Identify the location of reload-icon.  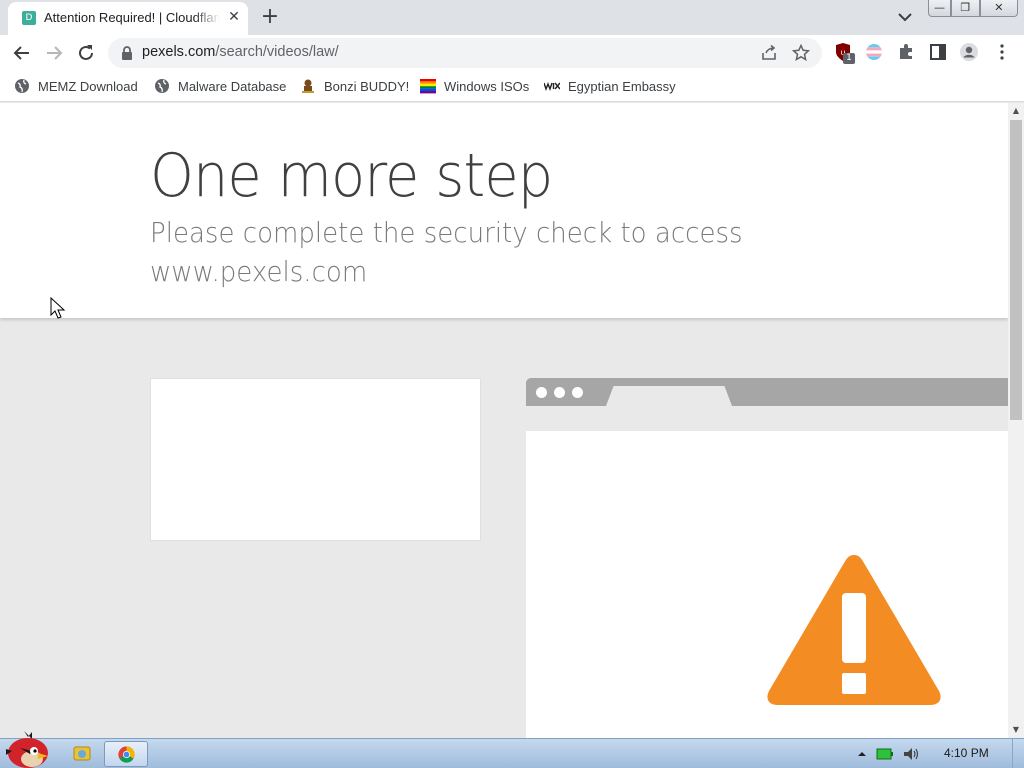
(86, 53).